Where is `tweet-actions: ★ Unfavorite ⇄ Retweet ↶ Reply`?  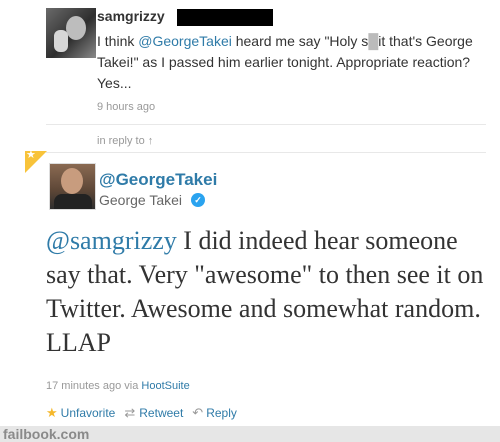 tweet-actions: ★ Unfavorite ⇄ Retweet ↶ Reply is located at coordinates (146, 413).